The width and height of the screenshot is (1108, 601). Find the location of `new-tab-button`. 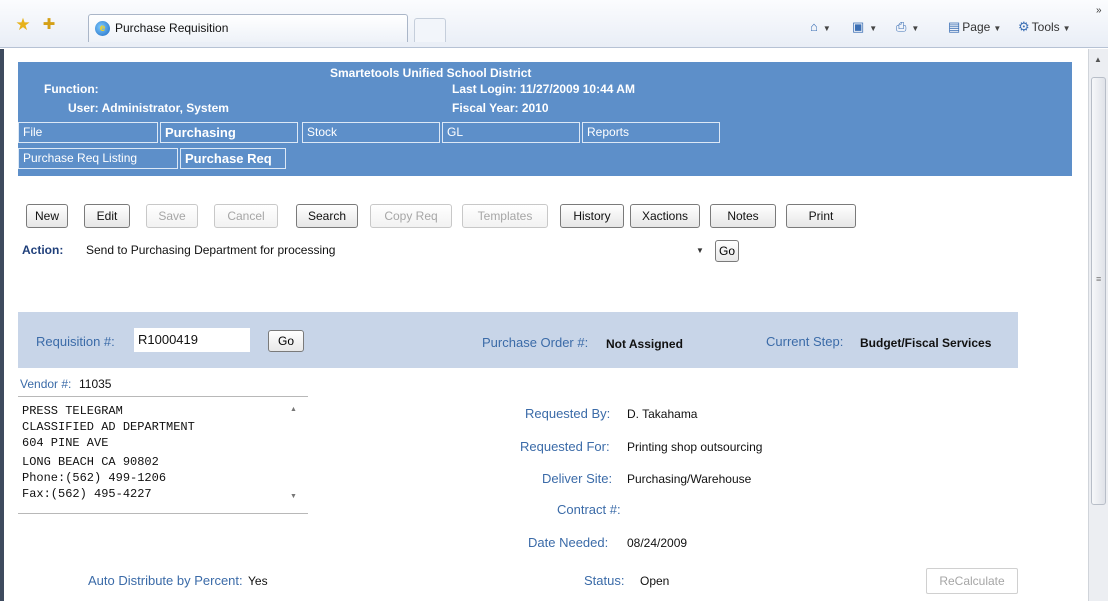

new-tab-button is located at coordinates (430, 30).